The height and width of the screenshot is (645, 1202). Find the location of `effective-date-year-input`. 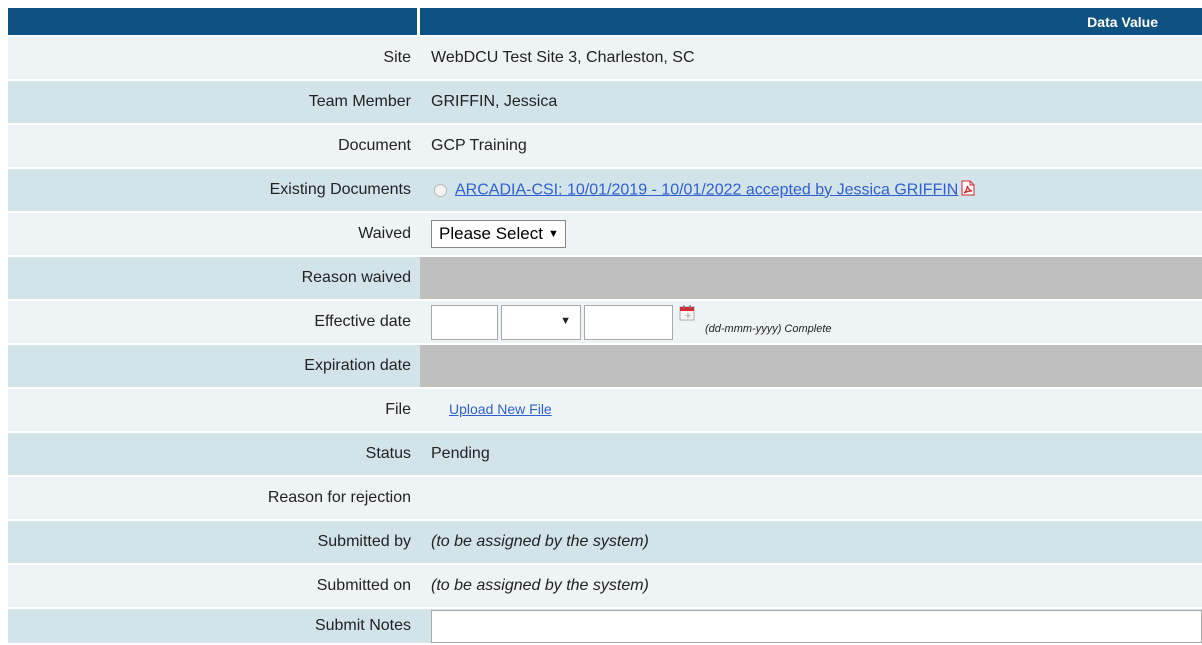

effective-date-year-input is located at coordinates (628, 322).